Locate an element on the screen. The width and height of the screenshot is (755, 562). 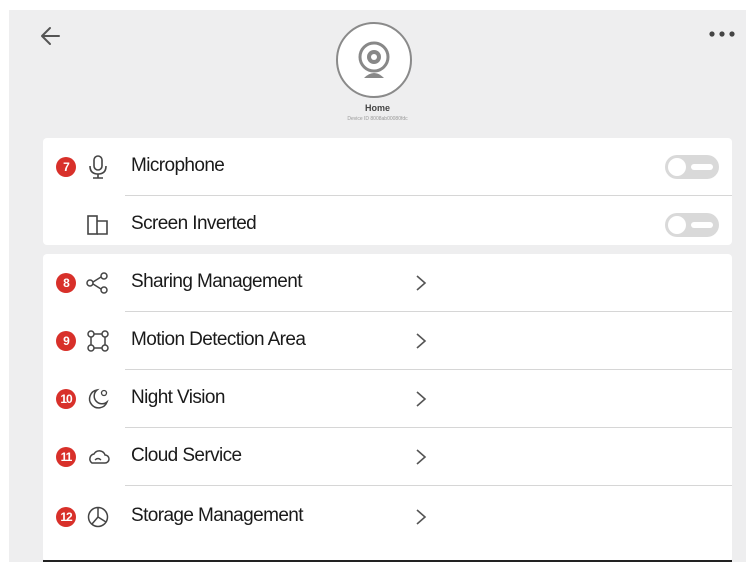
more-dots-icon is located at coordinates (722, 34).